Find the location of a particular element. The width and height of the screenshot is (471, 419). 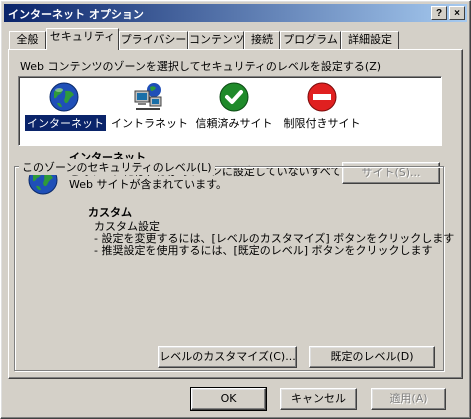

cancel-button: キャンセル is located at coordinates (318, 399).